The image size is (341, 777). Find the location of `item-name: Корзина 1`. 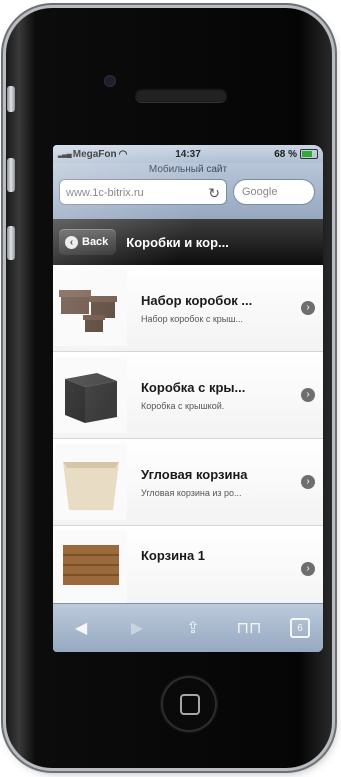

item-name: Корзина 1 is located at coordinates (173, 555).